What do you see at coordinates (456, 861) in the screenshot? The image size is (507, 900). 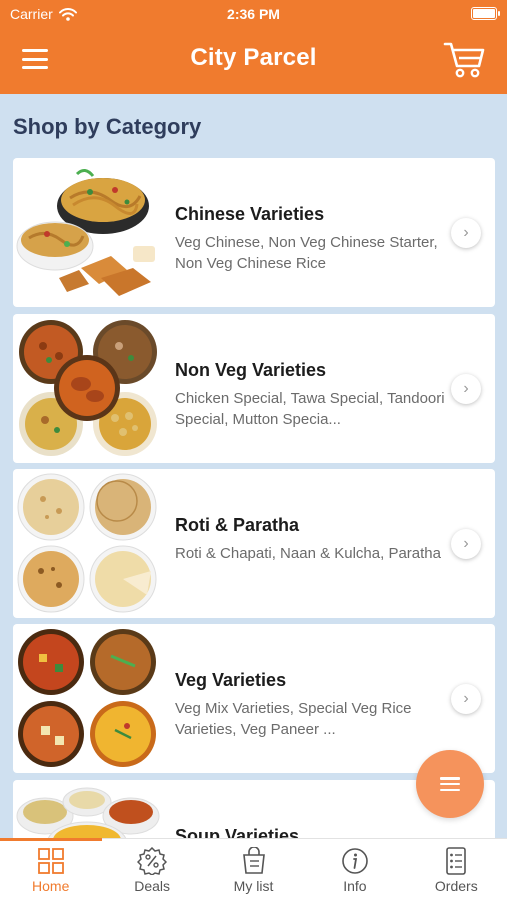 I see `orders-icon` at bounding box center [456, 861].